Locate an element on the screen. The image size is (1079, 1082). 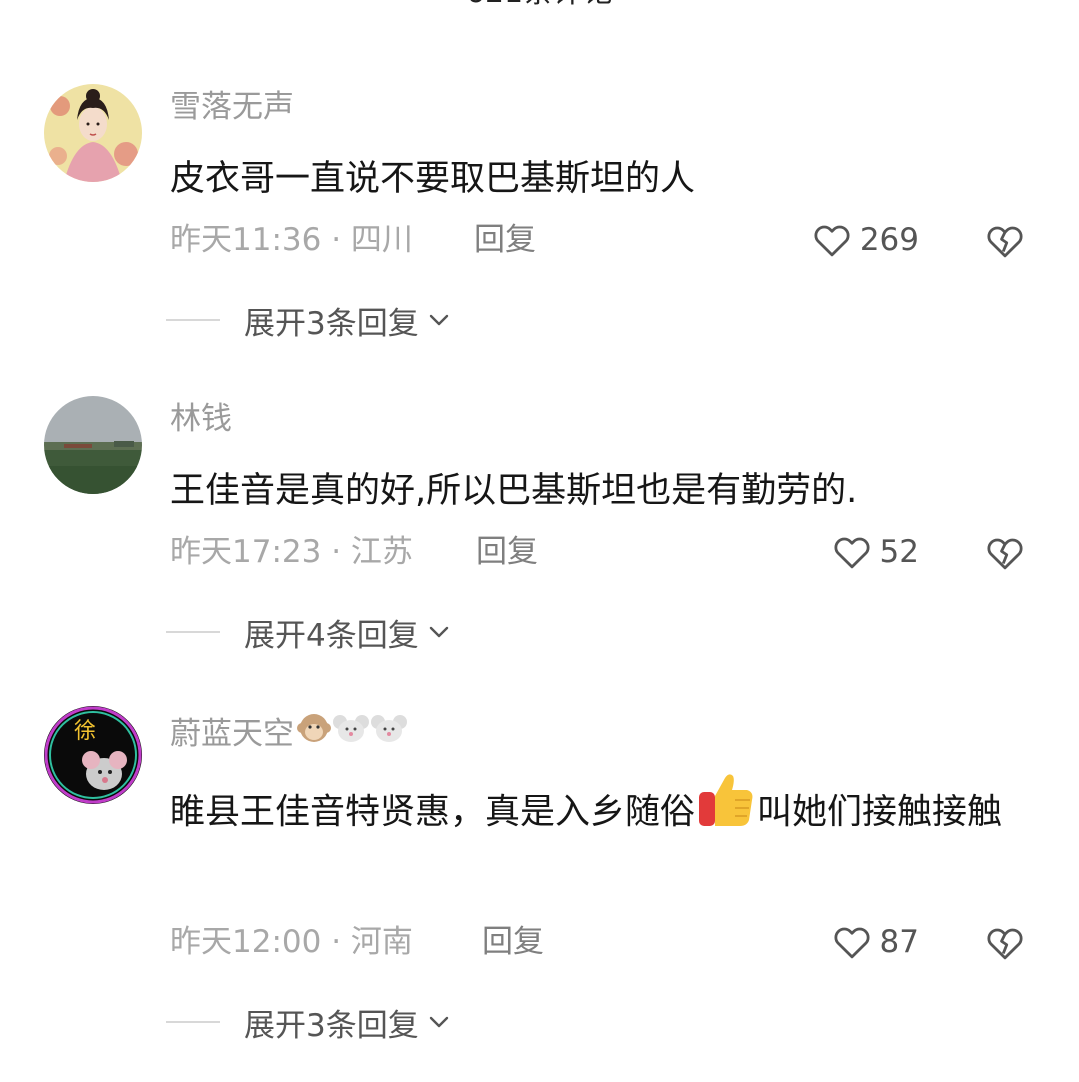
timestamp: 昨天12:00 is located at coordinates (246, 942).